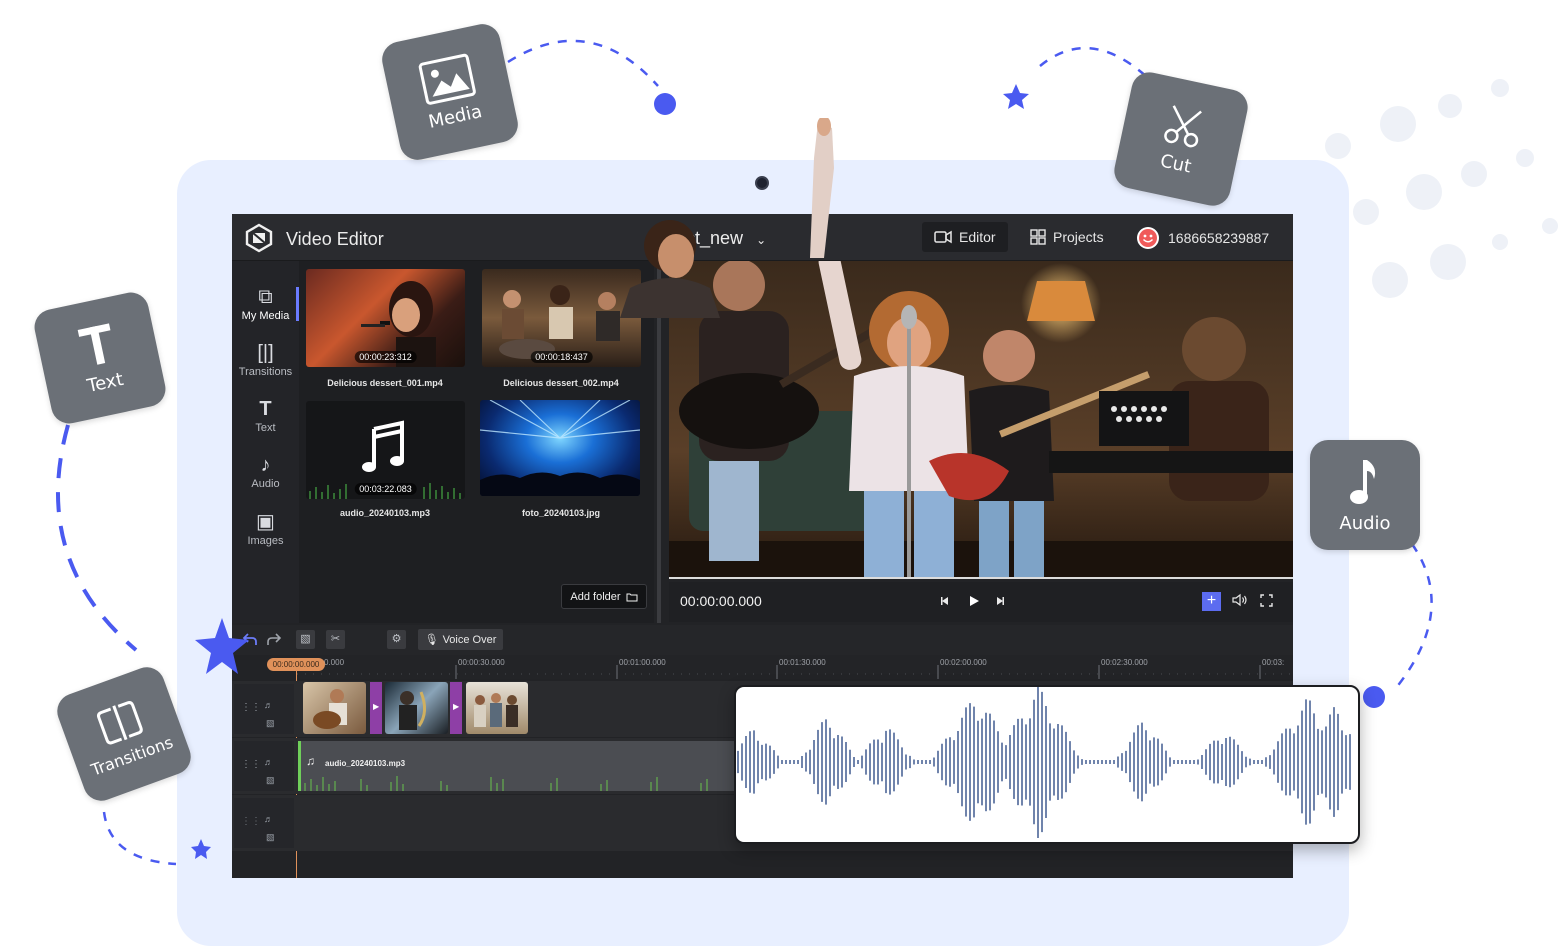 The height and width of the screenshot is (950, 1566). What do you see at coordinates (385, 450) in the screenshot?
I see `media-thumb-audio: 00:03:22.083` at bounding box center [385, 450].